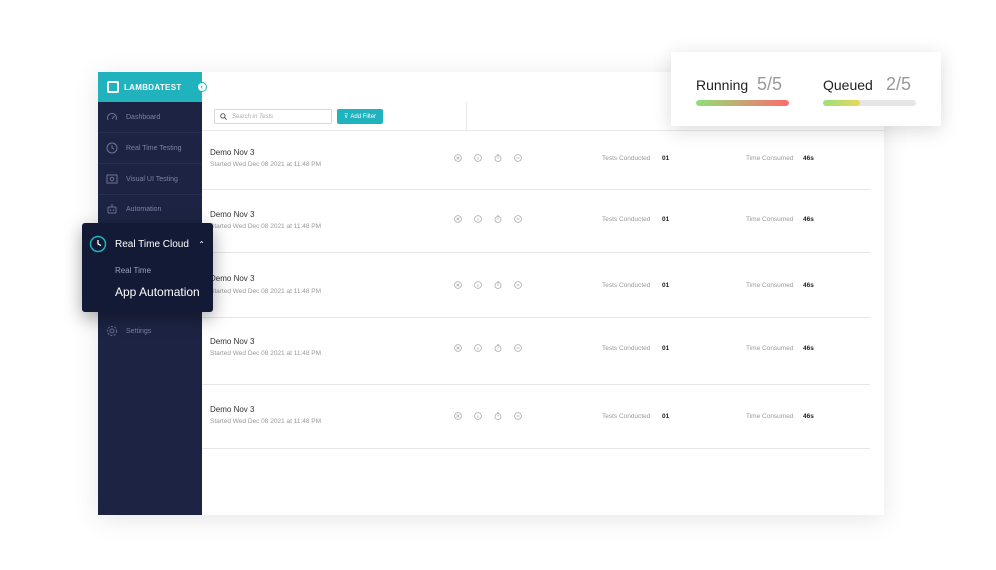 This screenshot has height=570, width=996. I want to click on menu-item-app-automation: App Automation, so click(157, 292).